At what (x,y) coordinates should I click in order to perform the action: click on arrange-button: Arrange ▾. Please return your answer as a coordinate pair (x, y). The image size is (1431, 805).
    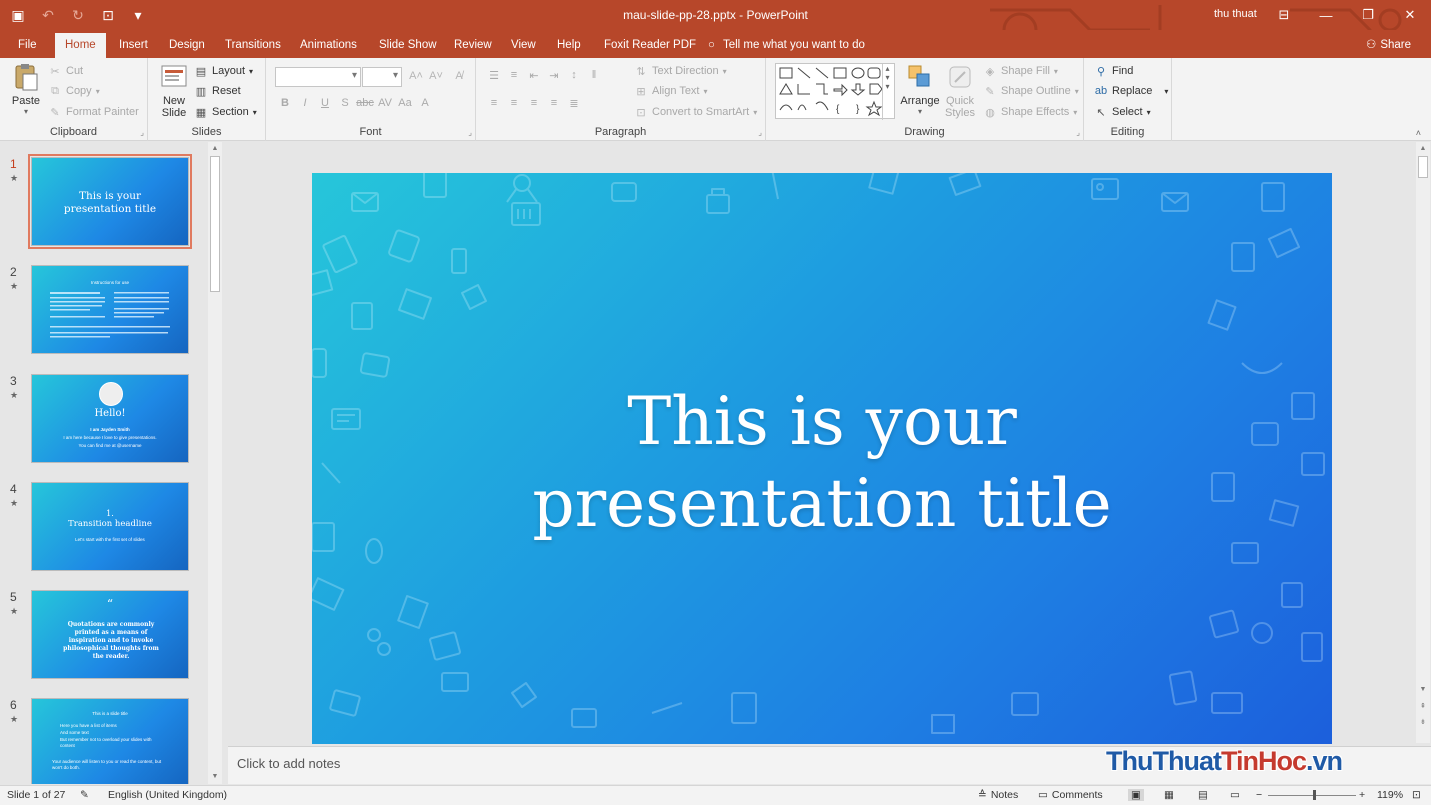
    Looking at the image, I should click on (920, 89).